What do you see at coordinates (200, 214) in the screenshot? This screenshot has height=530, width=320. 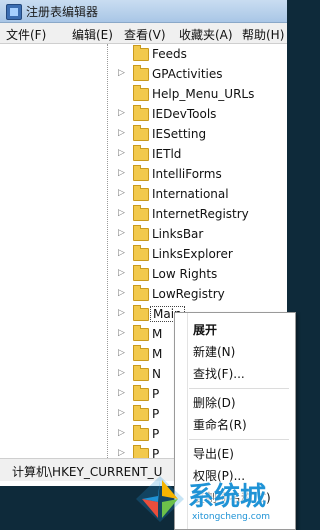 I see `tree-item-label: InternetRegistry` at bounding box center [200, 214].